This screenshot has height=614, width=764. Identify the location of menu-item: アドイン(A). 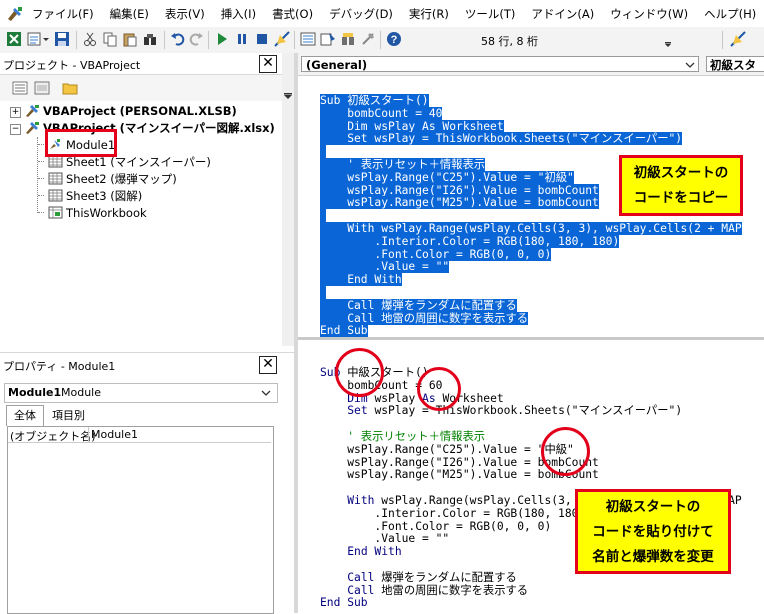
(562, 14).